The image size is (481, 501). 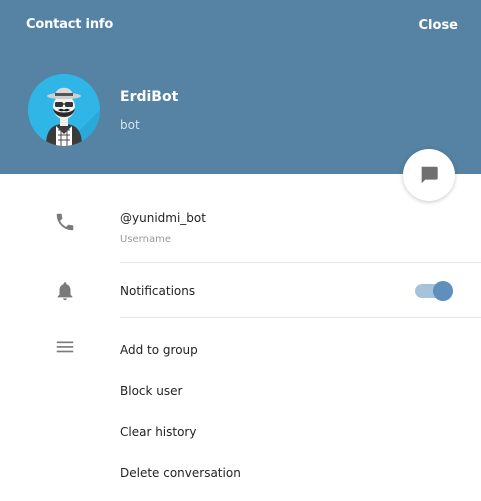 I want to click on username-value: @yunidmi_bot, so click(x=163, y=218).